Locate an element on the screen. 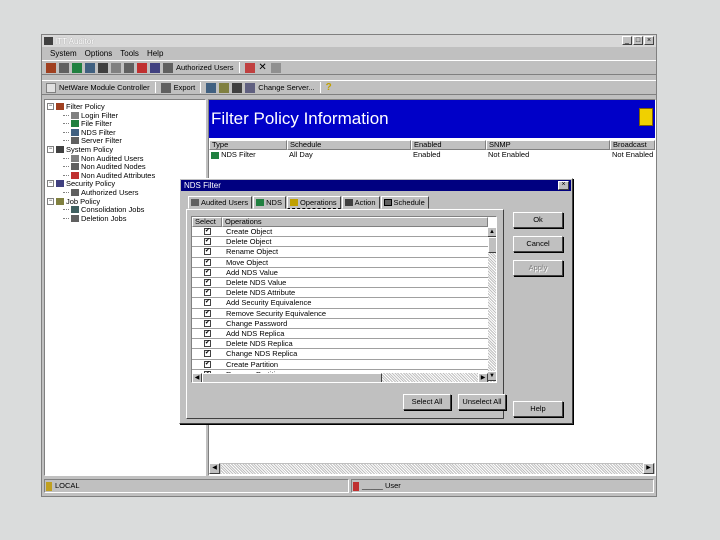 The image size is (720, 540). edit-icon is located at coordinates (249, 67).